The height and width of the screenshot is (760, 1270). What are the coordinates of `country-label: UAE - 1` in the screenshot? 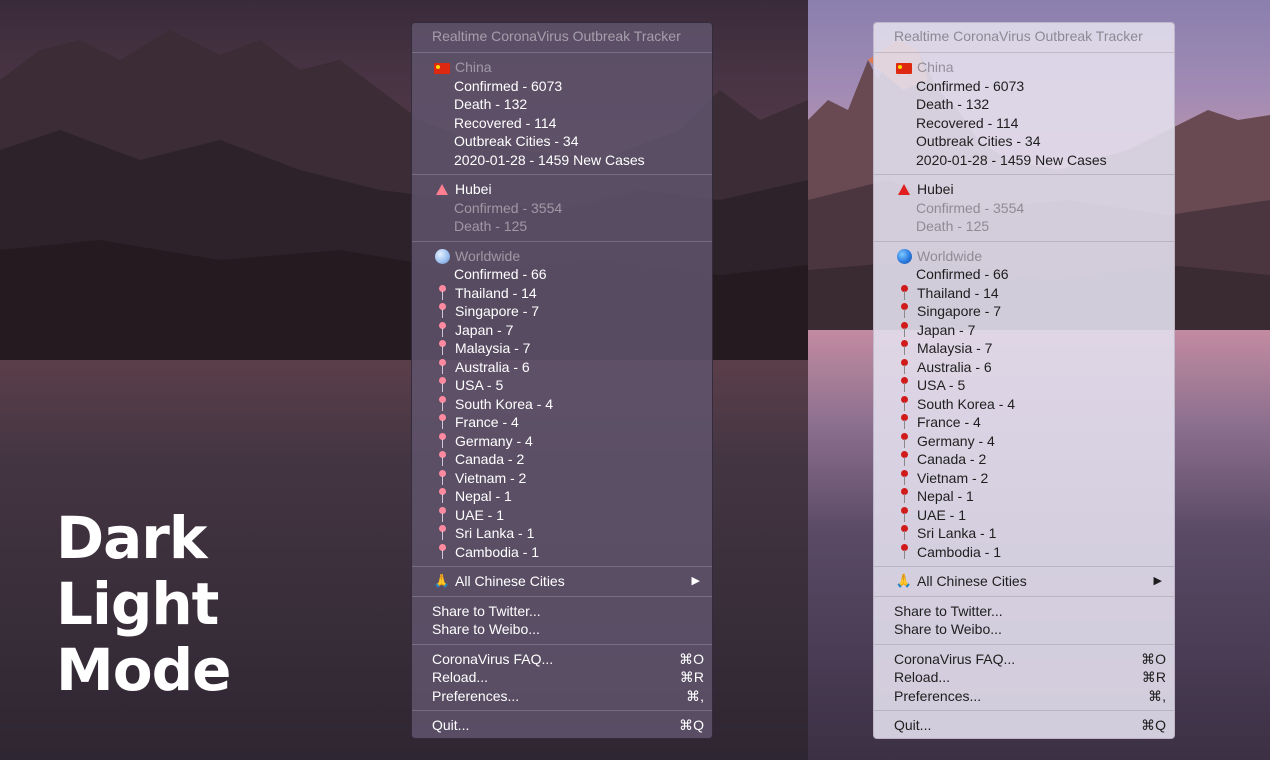 It's located at (942, 514).